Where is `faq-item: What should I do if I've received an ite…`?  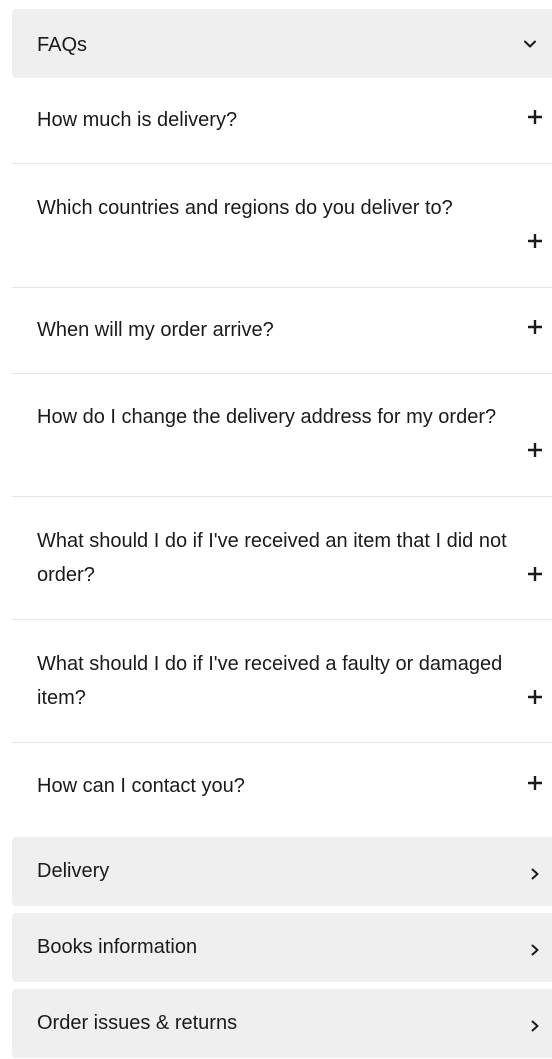 faq-item: What should I do if I've received an ite… is located at coordinates (282, 558).